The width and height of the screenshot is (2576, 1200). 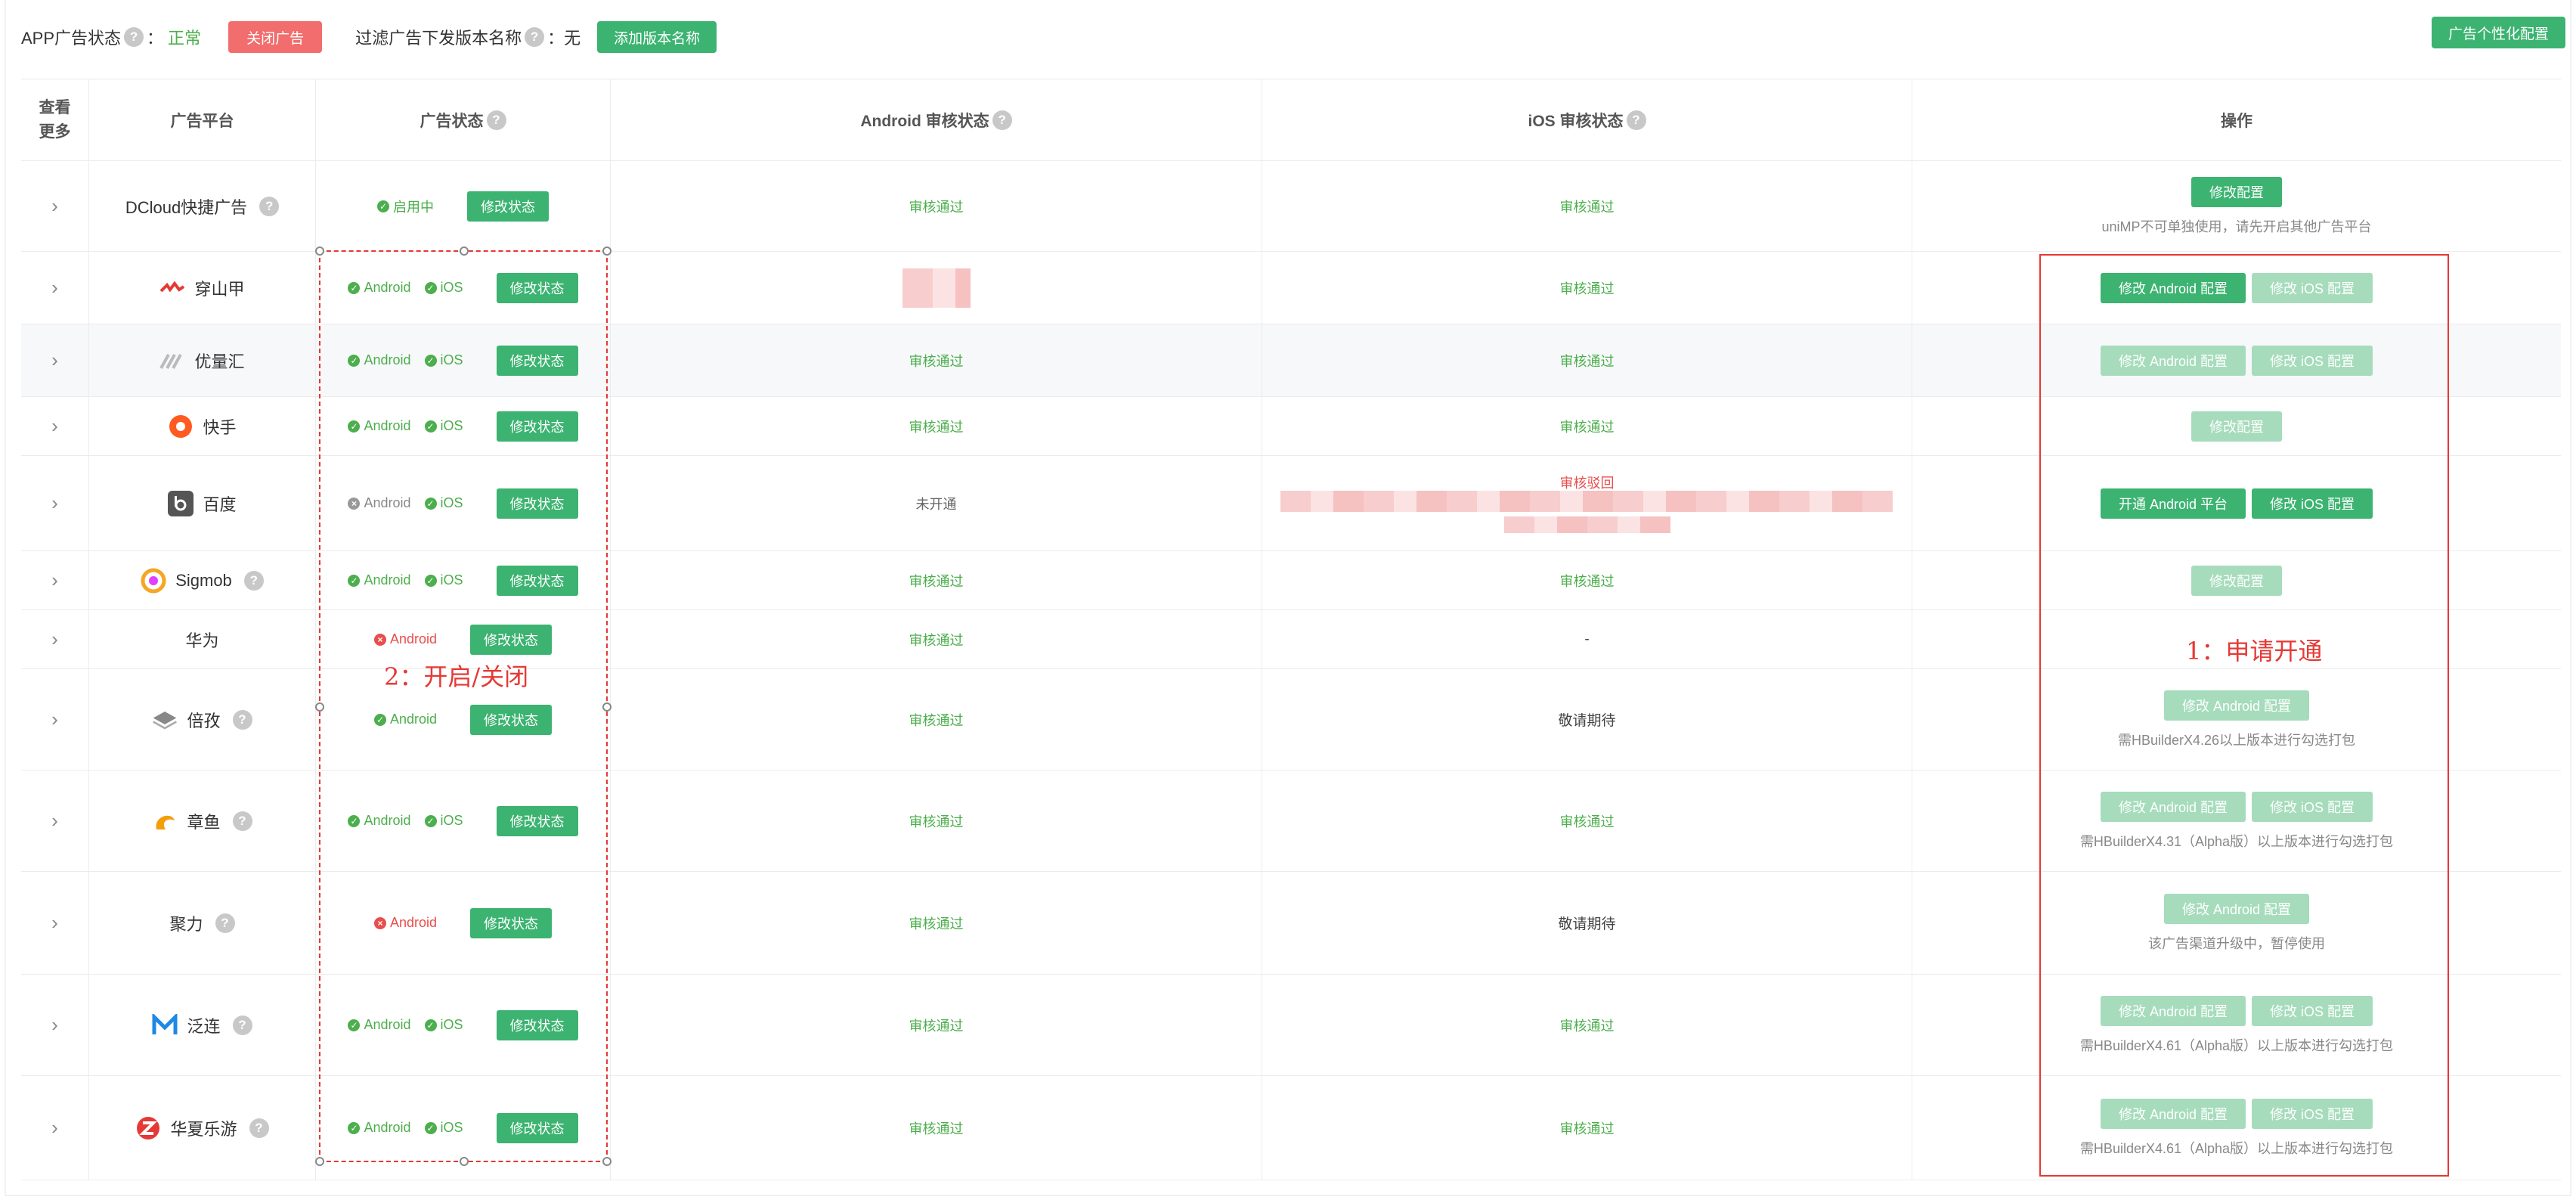 What do you see at coordinates (405, 206) in the screenshot?
I see `status-enabled: ✓ 启用中` at bounding box center [405, 206].